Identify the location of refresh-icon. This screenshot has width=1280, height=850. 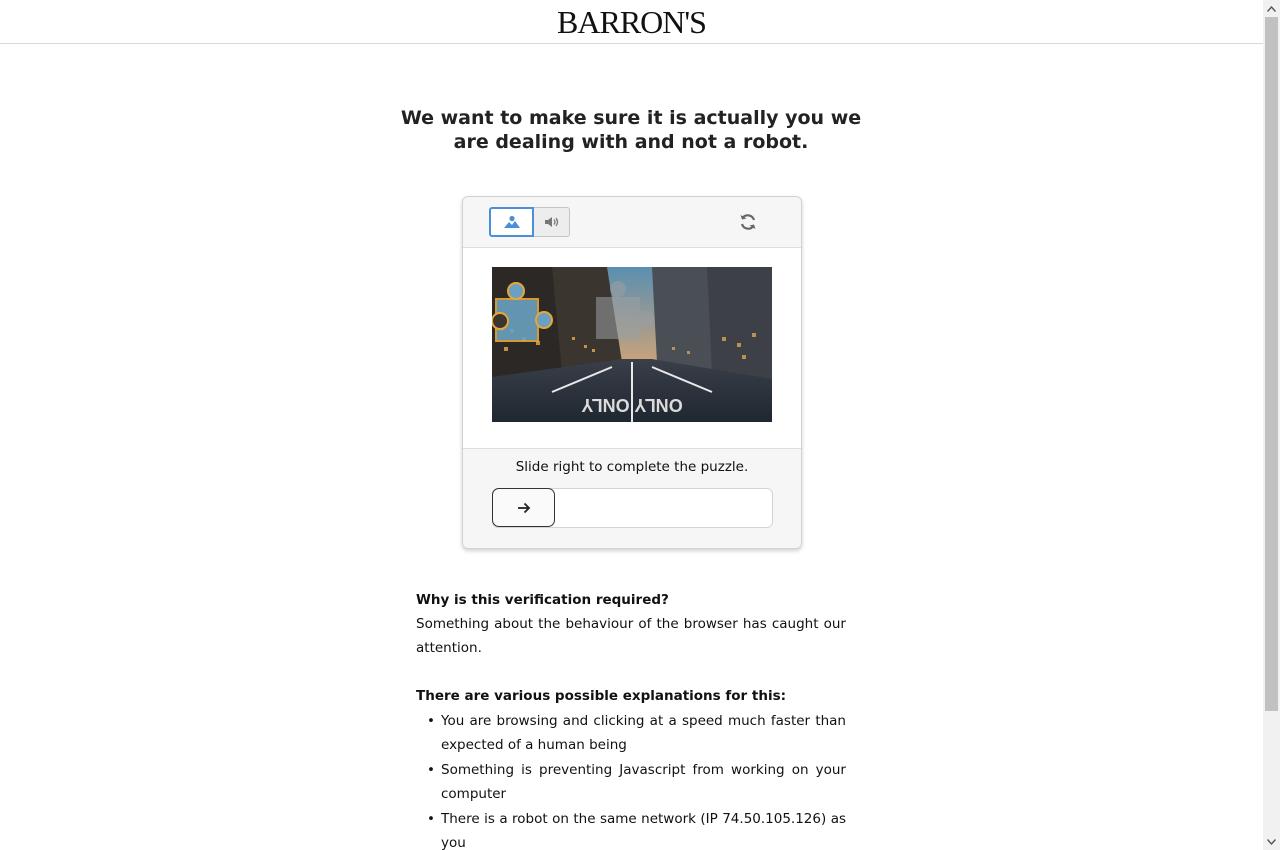
(748, 222).